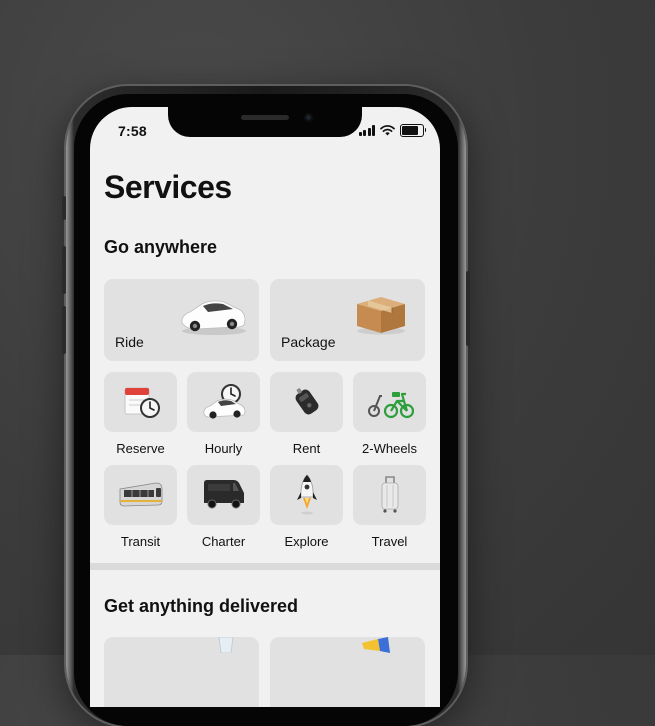 The image size is (655, 726). What do you see at coordinates (366, 130) in the screenshot?
I see `signal-icon` at bounding box center [366, 130].